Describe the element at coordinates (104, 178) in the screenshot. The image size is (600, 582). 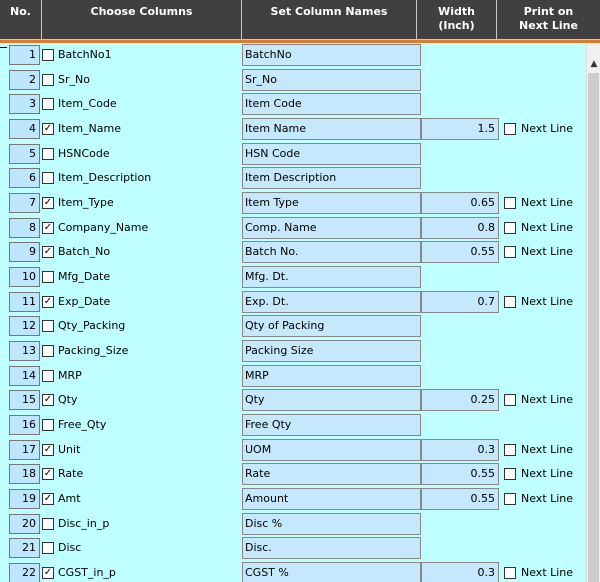
I see `column-name-label: Item_Description` at that location.